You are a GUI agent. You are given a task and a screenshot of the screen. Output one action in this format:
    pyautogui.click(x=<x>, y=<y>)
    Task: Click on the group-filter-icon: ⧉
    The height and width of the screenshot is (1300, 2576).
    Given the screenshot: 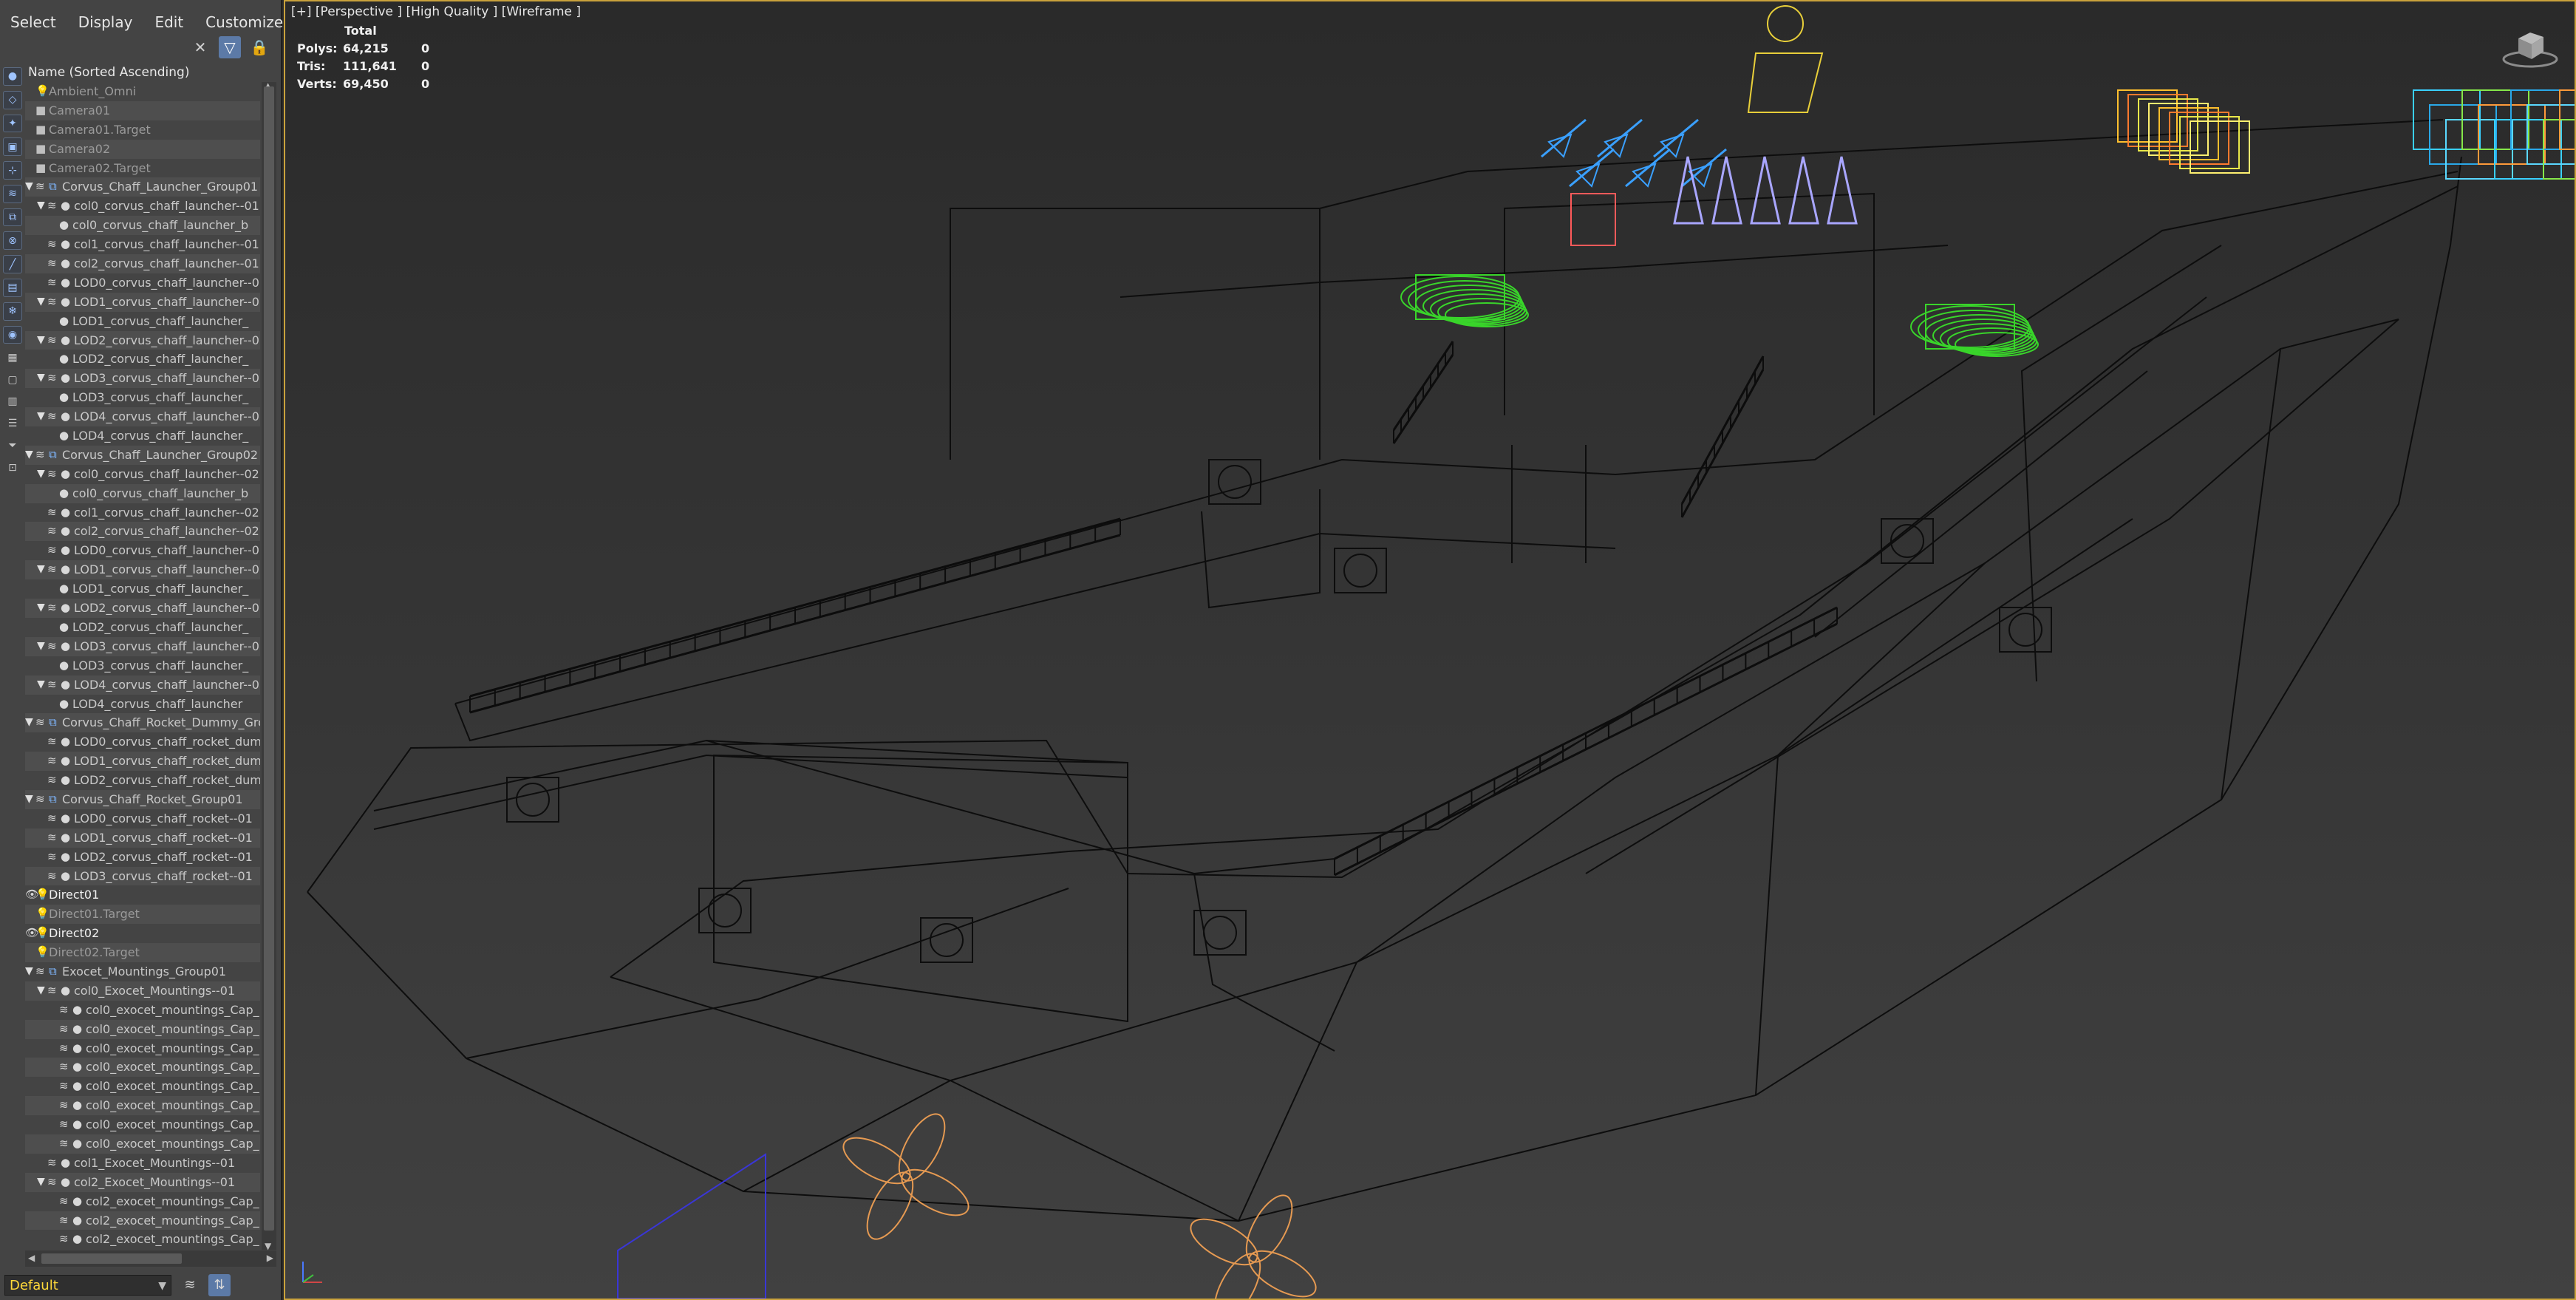 What is the action you would take?
    pyautogui.click(x=12, y=217)
    